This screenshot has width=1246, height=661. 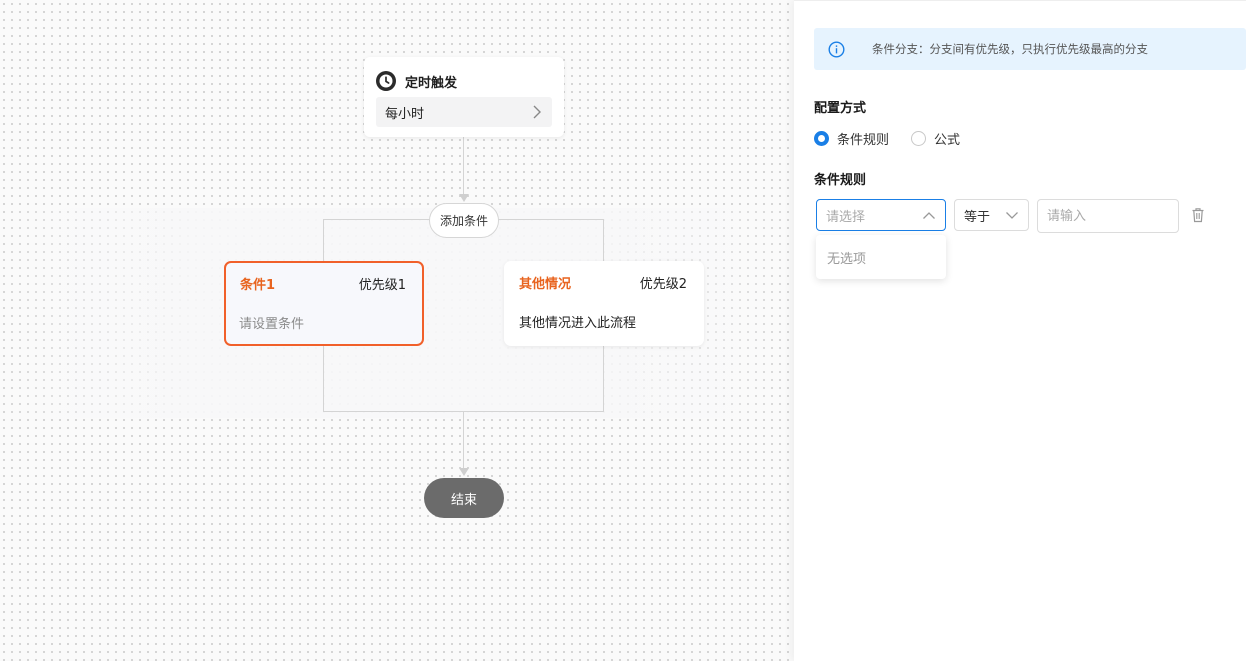 What do you see at coordinates (272, 324) in the screenshot?
I see `branch-description: 请设置条件` at bounding box center [272, 324].